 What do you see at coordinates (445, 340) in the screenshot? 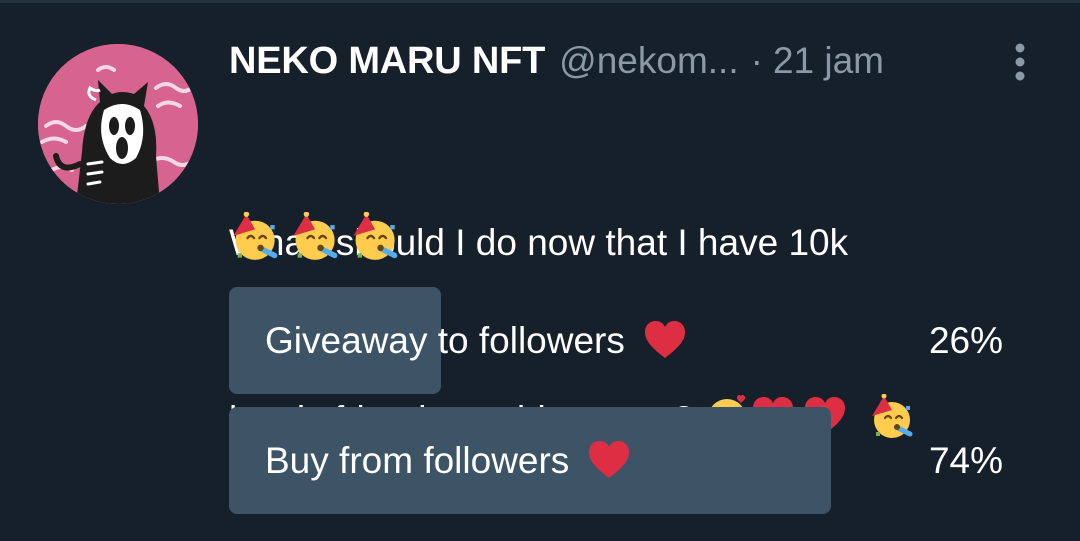
I see `poll-option-label: Giveaway to followers` at bounding box center [445, 340].